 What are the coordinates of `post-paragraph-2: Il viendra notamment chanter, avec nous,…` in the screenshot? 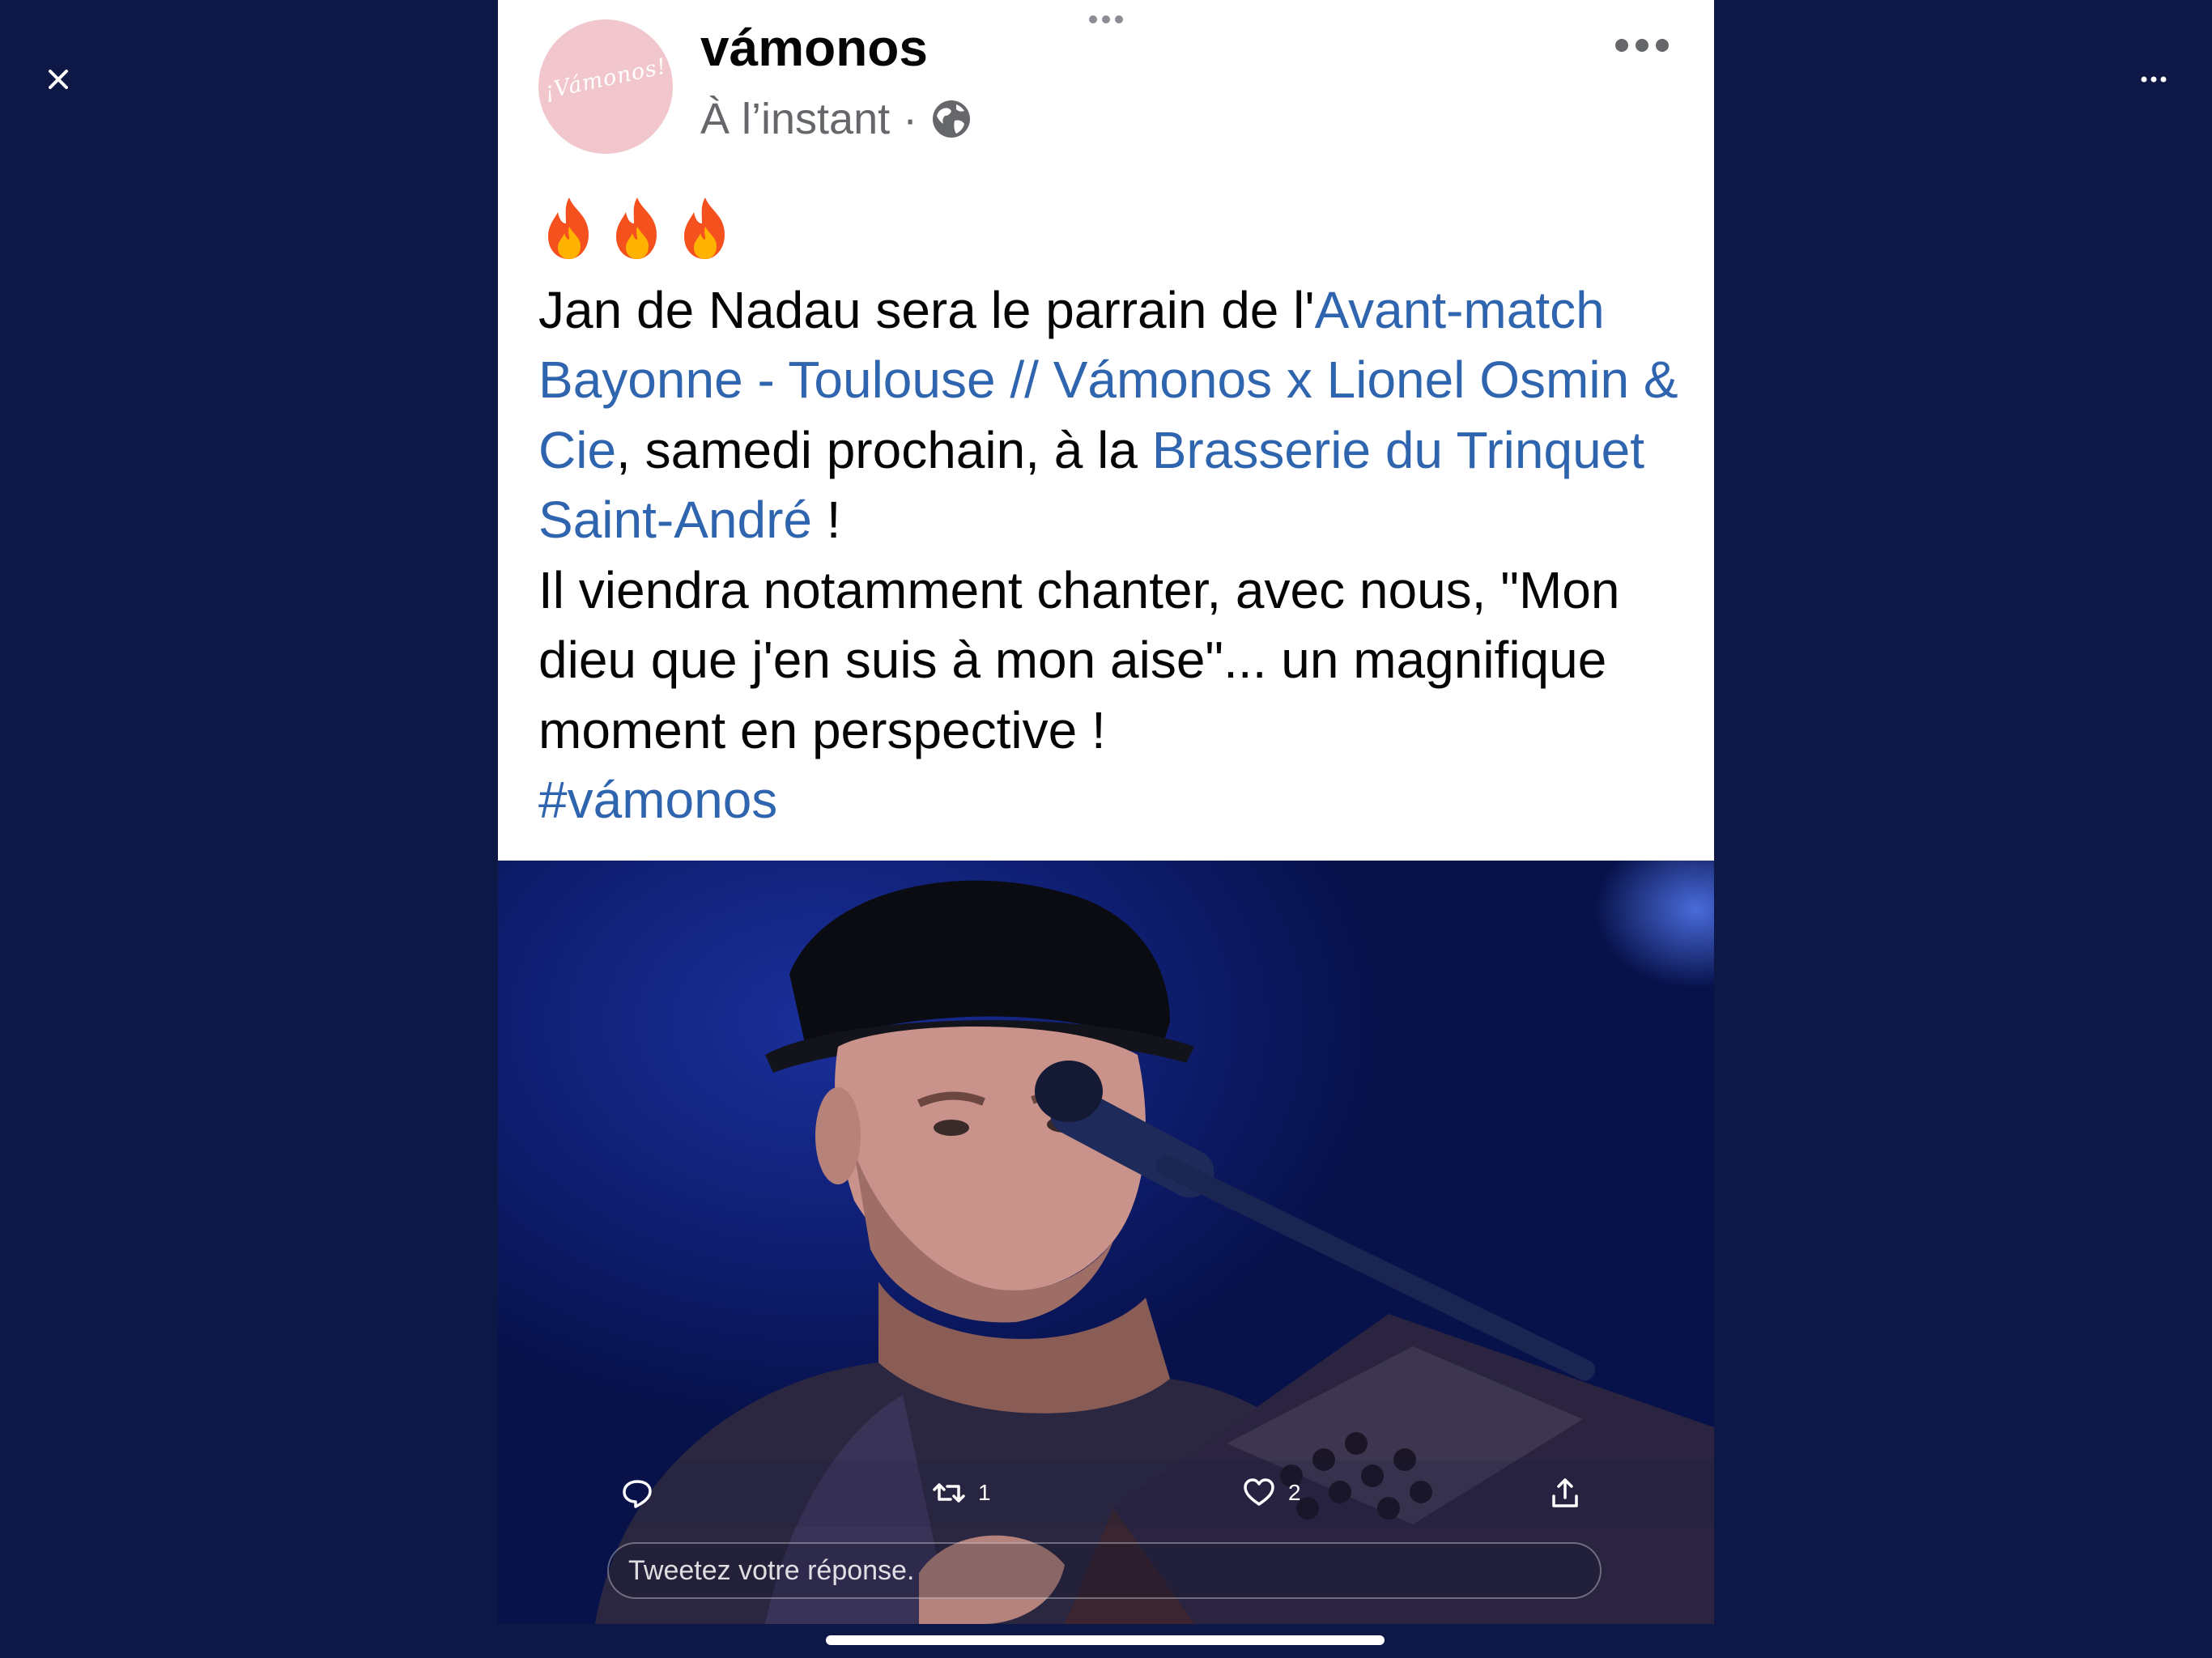 It's located at (1079, 659).